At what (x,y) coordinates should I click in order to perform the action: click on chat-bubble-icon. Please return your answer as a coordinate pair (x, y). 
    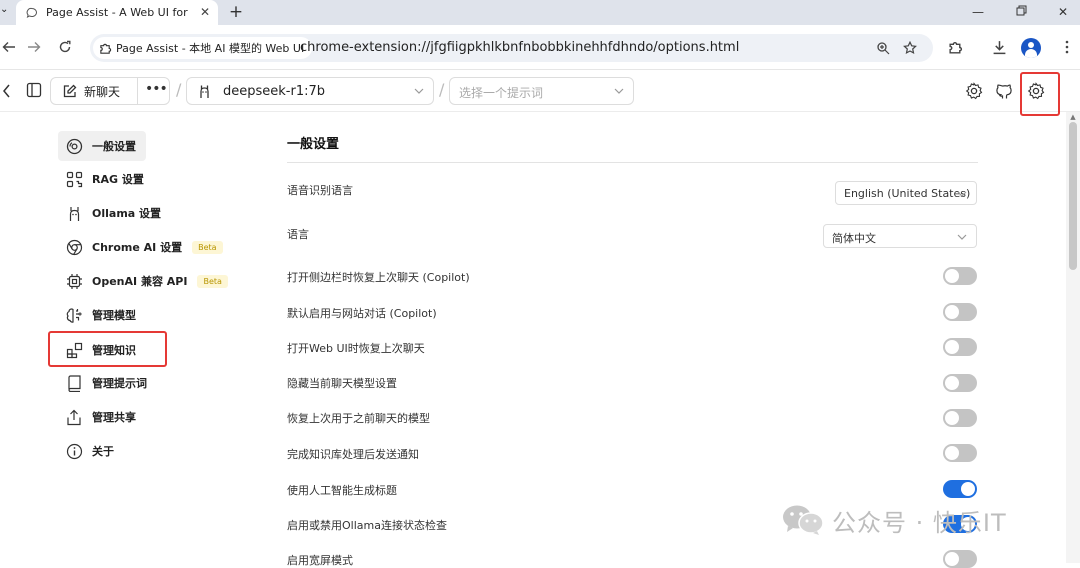
    Looking at the image, I should click on (32, 13).